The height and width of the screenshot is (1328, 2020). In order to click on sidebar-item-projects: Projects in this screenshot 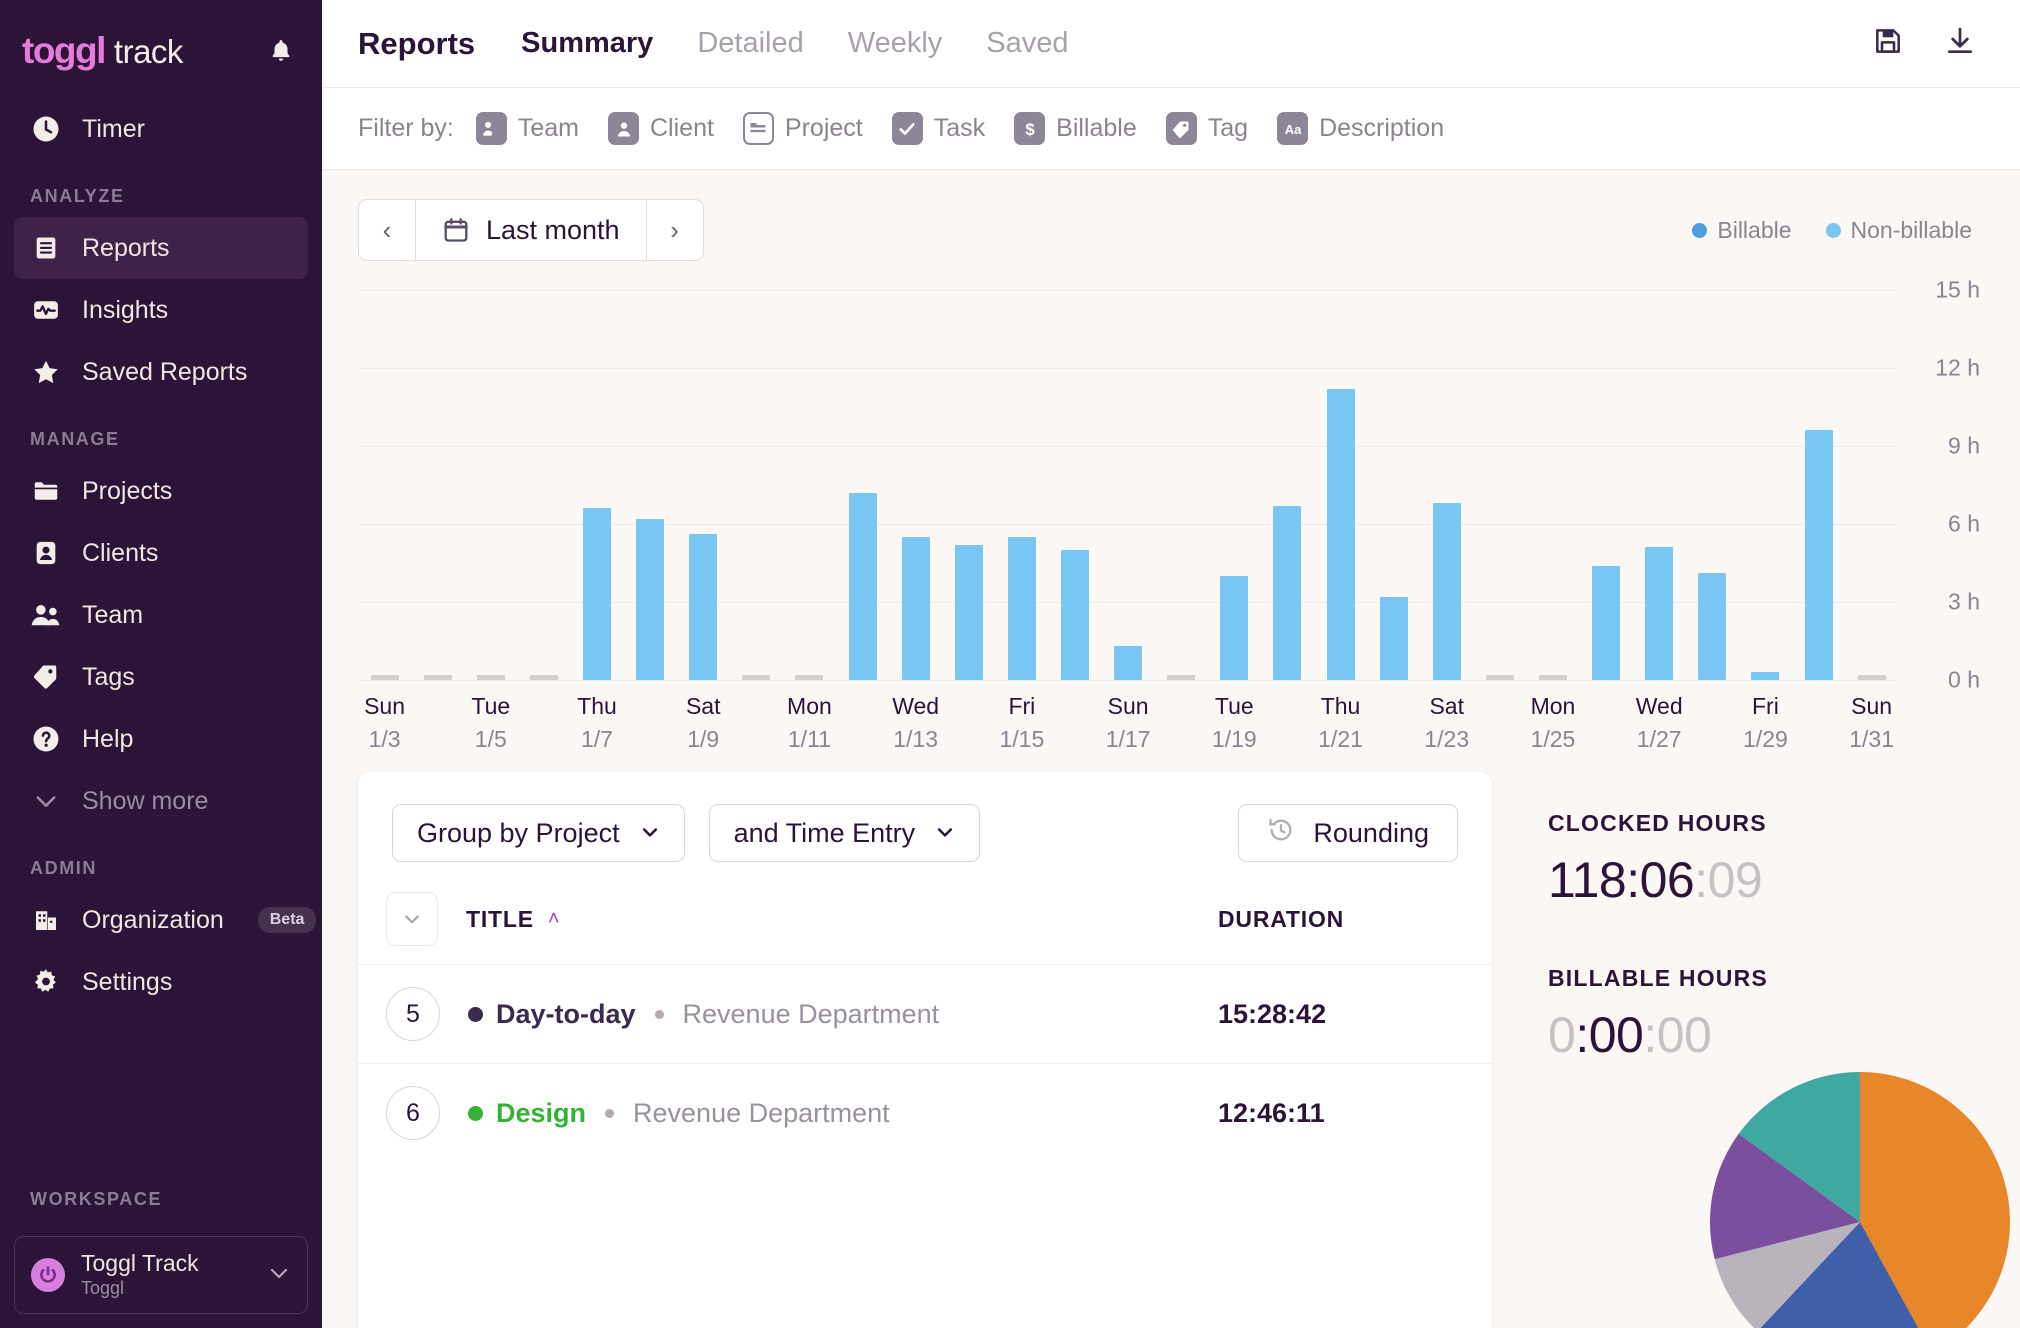, I will do `click(161, 491)`.